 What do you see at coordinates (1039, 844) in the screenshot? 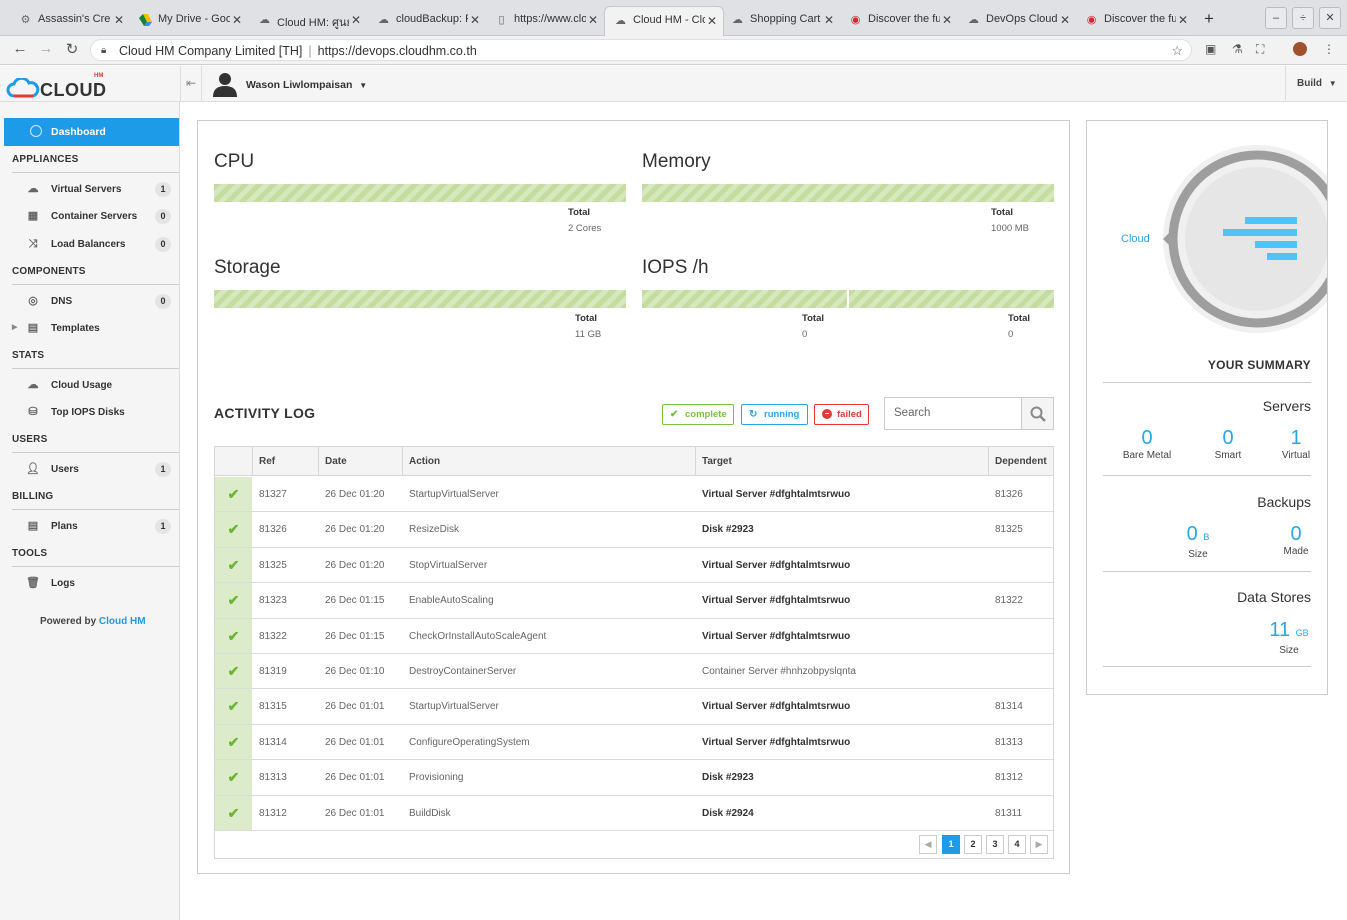
I see `next-page-icon: ▶` at bounding box center [1039, 844].